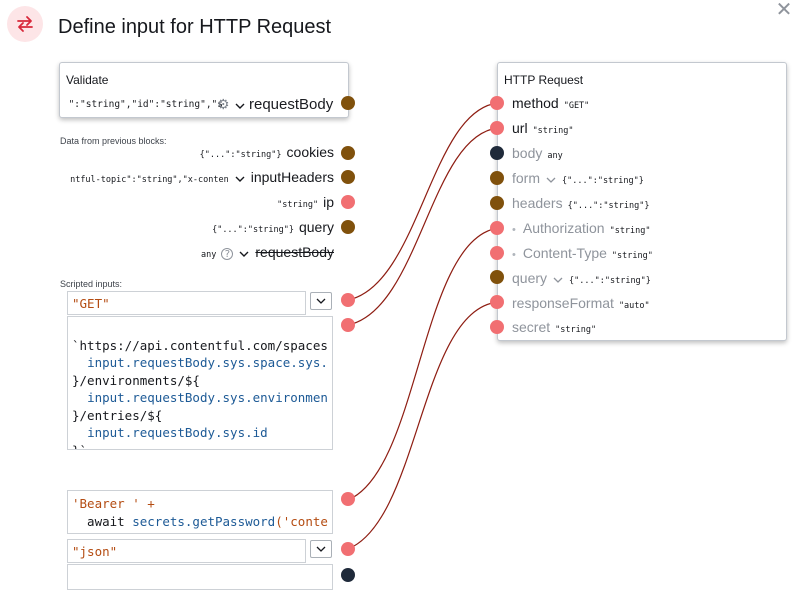 This screenshot has height=600, width=798. I want to click on method-script-port, so click(348, 300).